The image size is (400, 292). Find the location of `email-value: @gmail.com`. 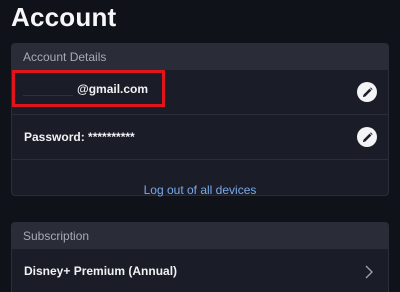

email-value: @gmail.com is located at coordinates (113, 89).